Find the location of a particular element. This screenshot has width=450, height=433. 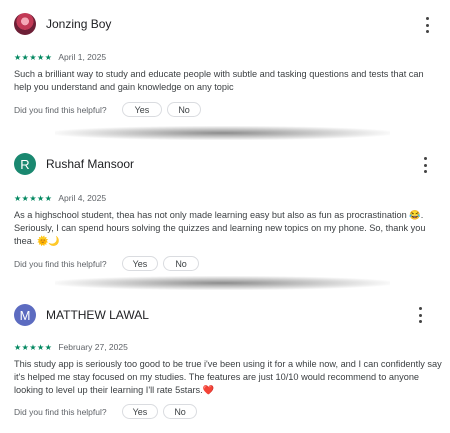

review-header: R Rushaf Mansoor is located at coordinates (74, 164).